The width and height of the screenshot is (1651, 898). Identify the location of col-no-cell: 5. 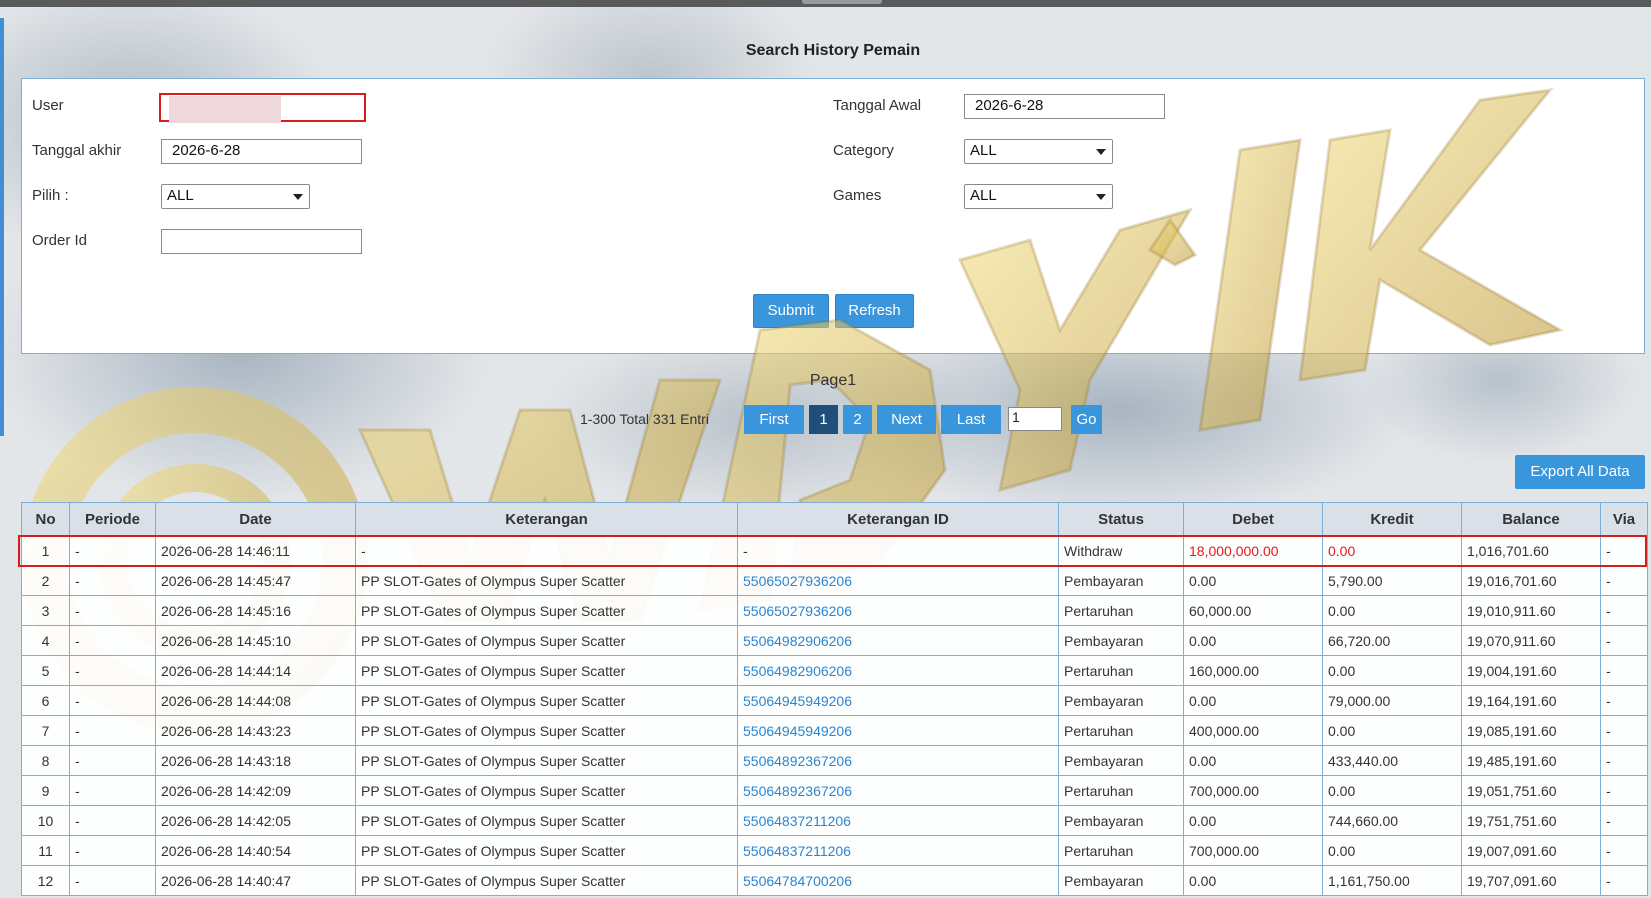
(45, 670).